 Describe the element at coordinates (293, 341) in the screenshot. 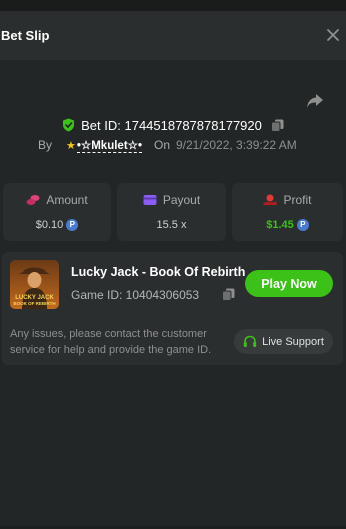

I see `live-support-label: Live Support` at that location.